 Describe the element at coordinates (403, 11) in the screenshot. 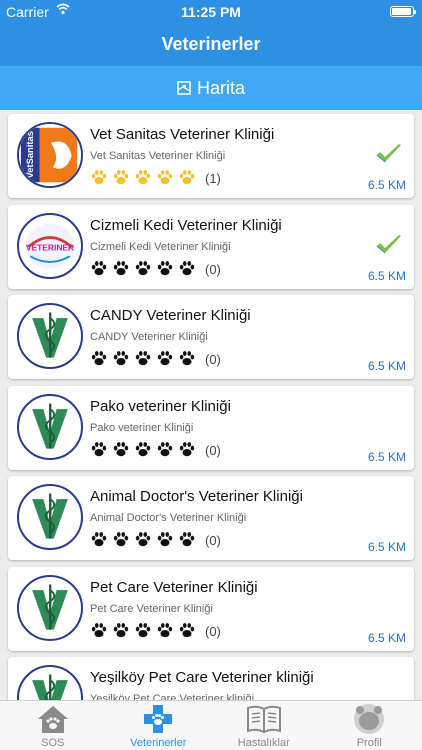

I see `battery-icon` at that location.